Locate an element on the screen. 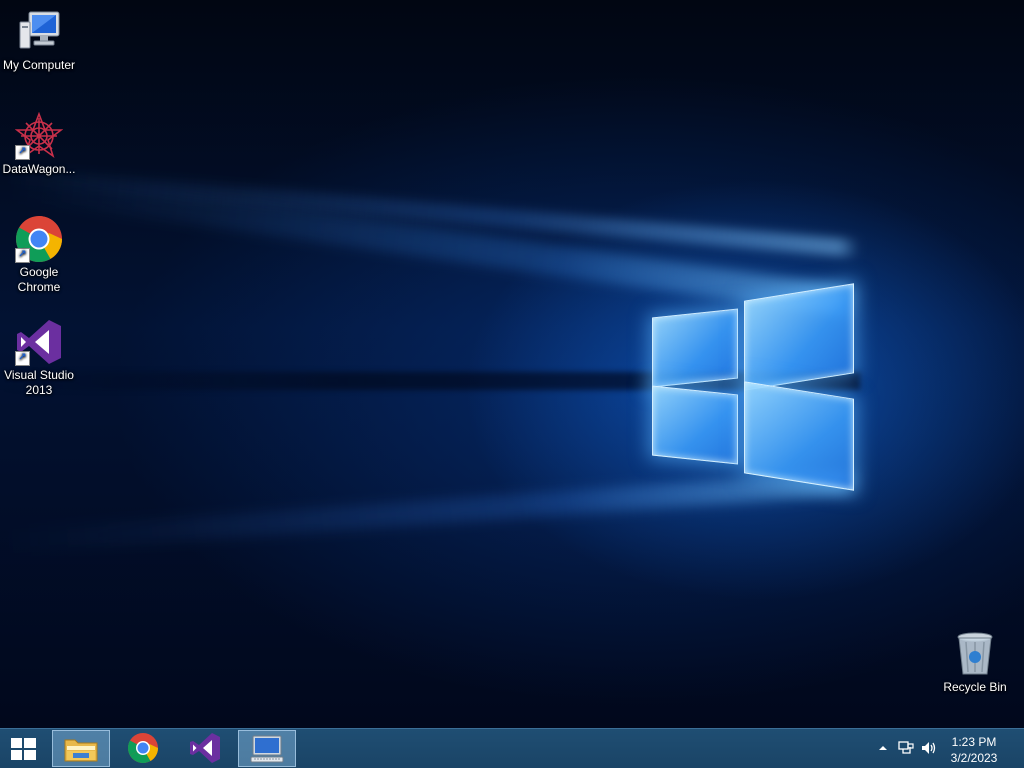 The image size is (1024, 772). desktop-icon-label: Visual Studio 2013 is located at coordinates (39, 382).